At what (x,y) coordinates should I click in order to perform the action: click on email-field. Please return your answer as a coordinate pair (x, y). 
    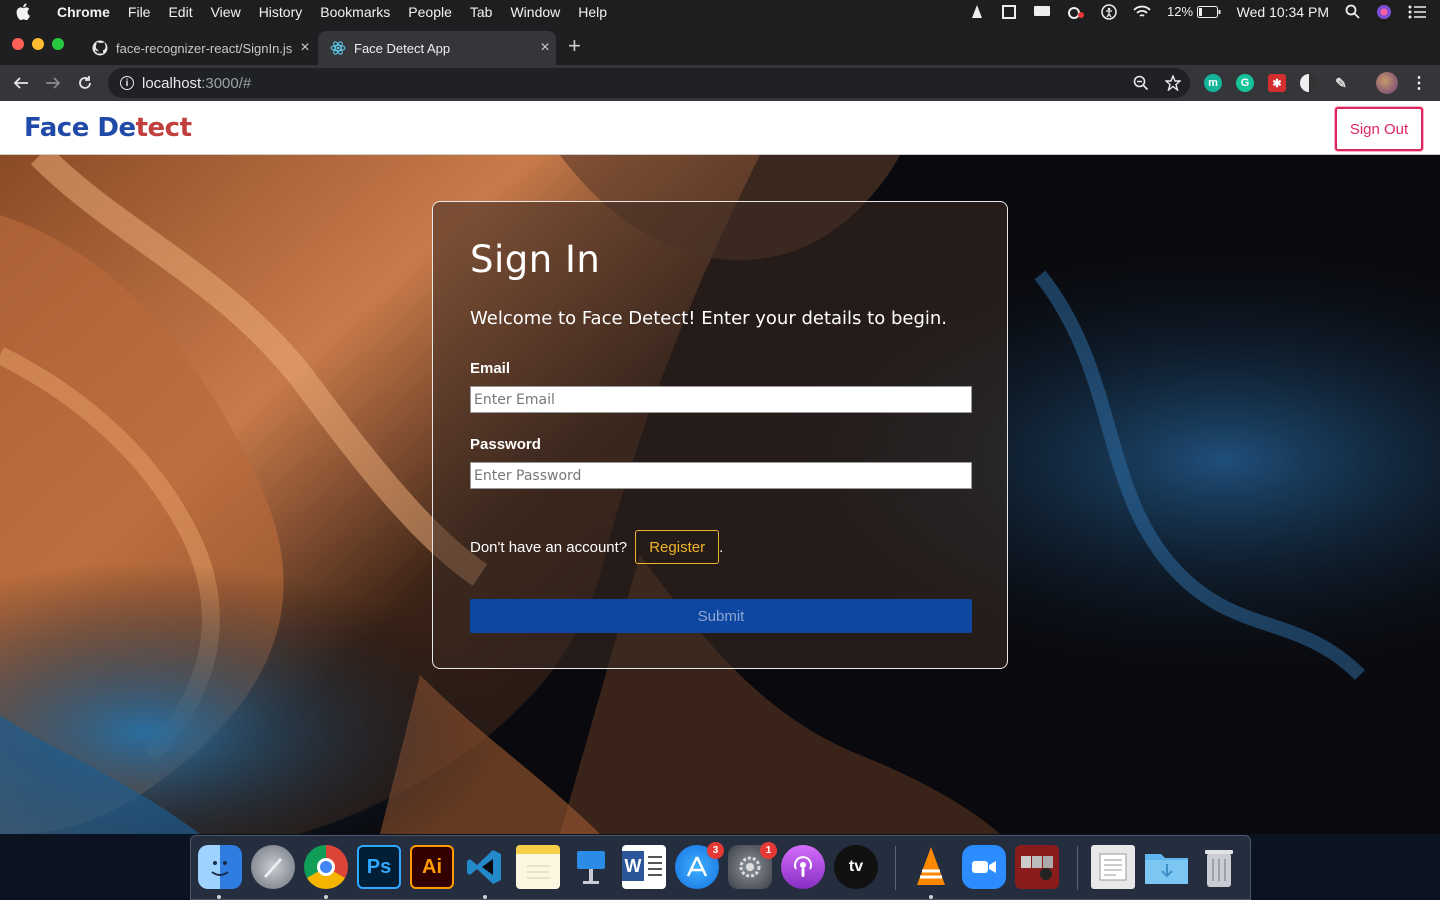
    Looking at the image, I should click on (721, 399).